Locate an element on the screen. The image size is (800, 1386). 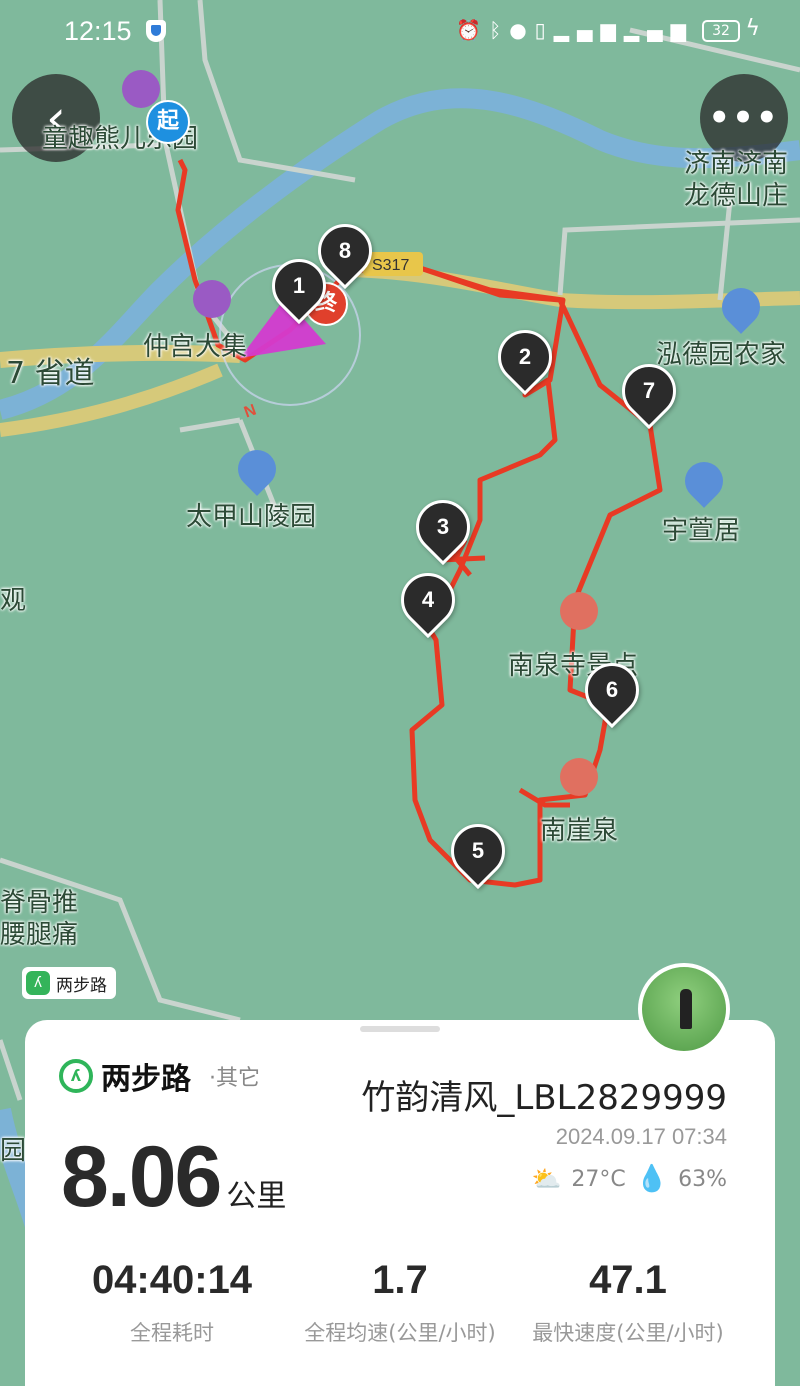
distance-unit: 公里 is located at coordinates (256, 1196).